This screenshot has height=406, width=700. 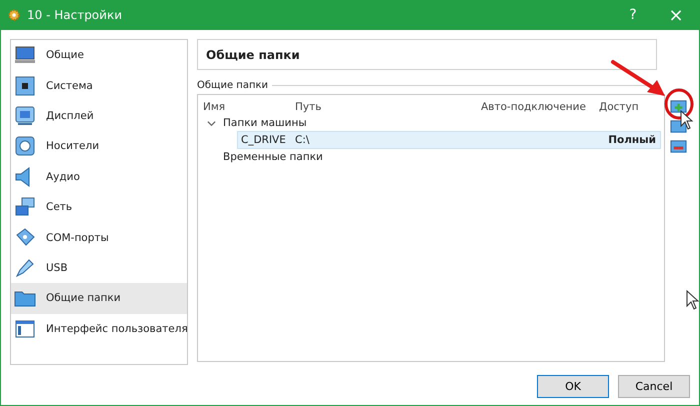 What do you see at coordinates (302, 140) in the screenshot?
I see `table-cell-text: C:\` at bounding box center [302, 140].